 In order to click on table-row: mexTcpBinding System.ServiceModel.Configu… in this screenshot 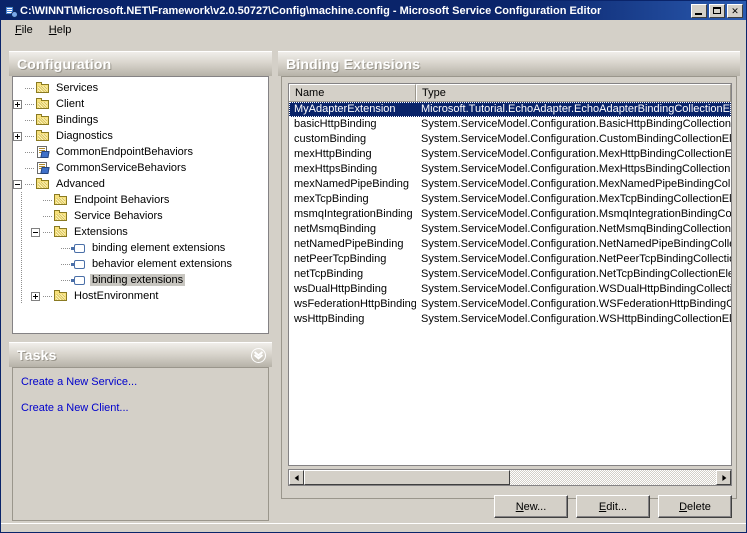, I will do `click(510, 199)`.